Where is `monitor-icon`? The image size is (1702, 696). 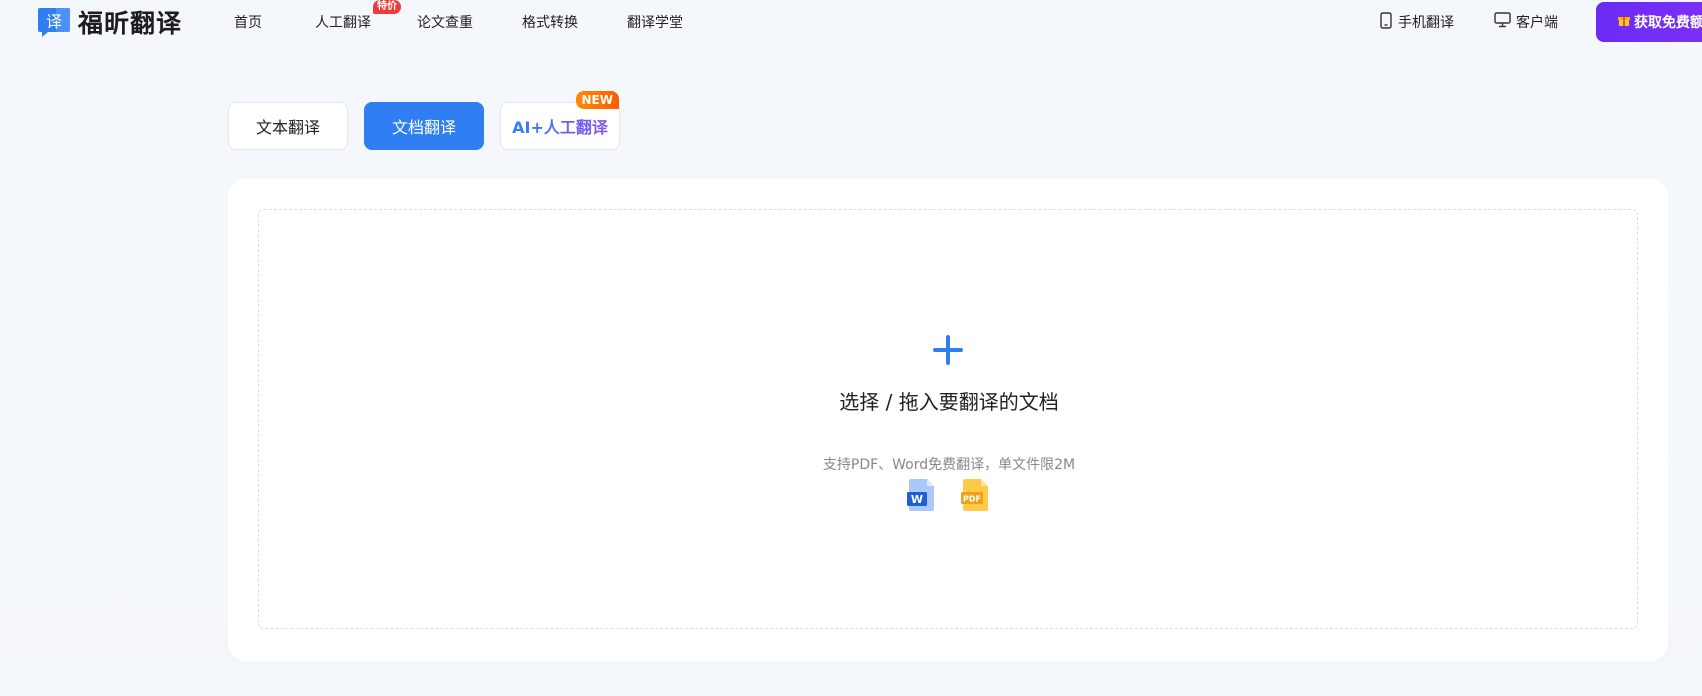 monitor-icon is located at coordinates (1502, 22).